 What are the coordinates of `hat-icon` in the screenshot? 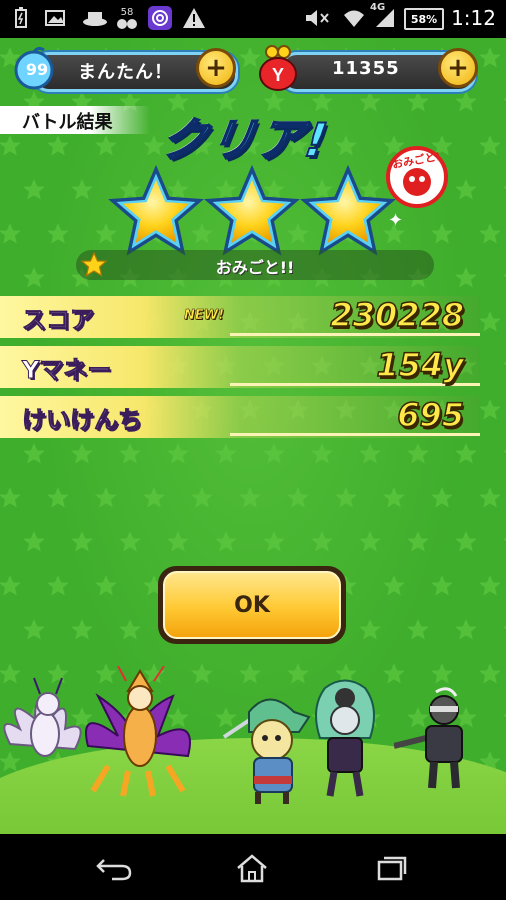 It's located at (95, 18).